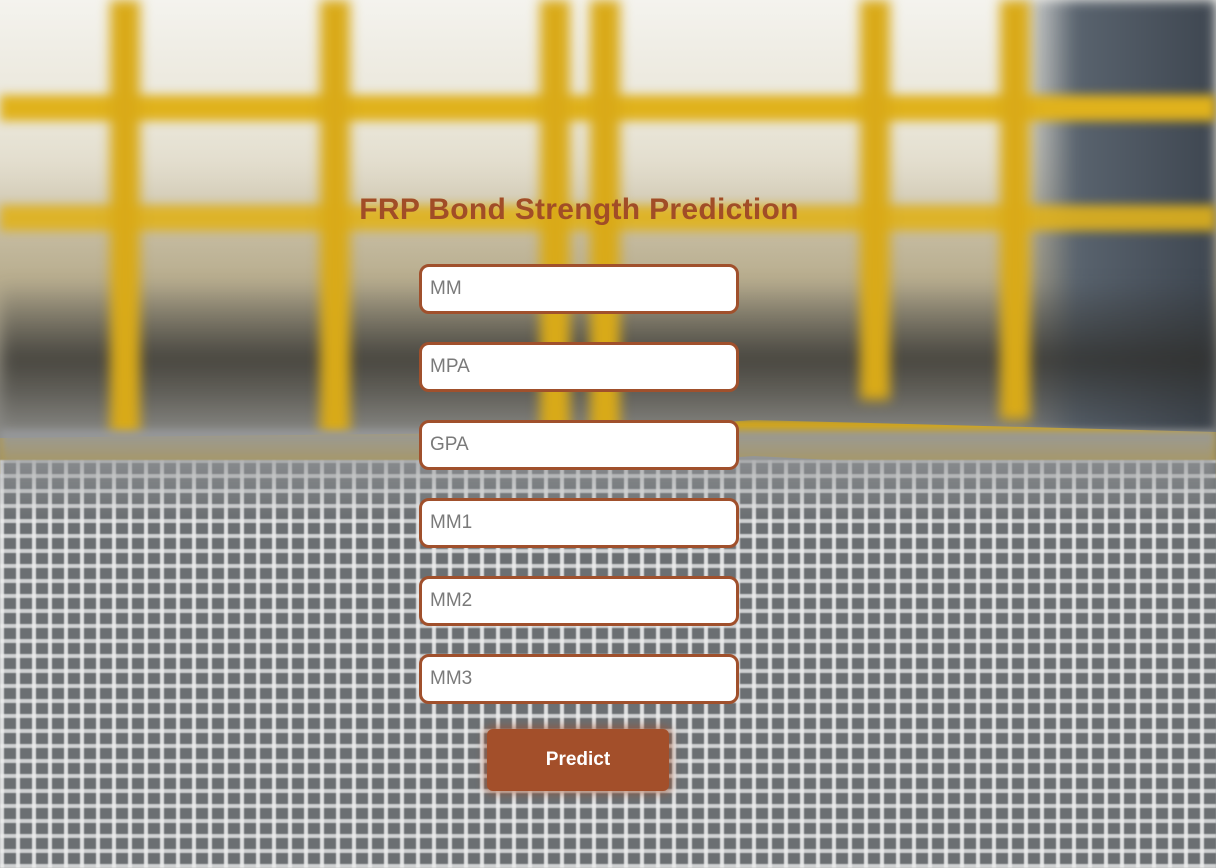 Image resolution: width=1216 pixels, height=868 pixels. What do you see at coordinates (579, 601) in the screenshot?
I see `mm2-input` at bounding box center [579, 601].